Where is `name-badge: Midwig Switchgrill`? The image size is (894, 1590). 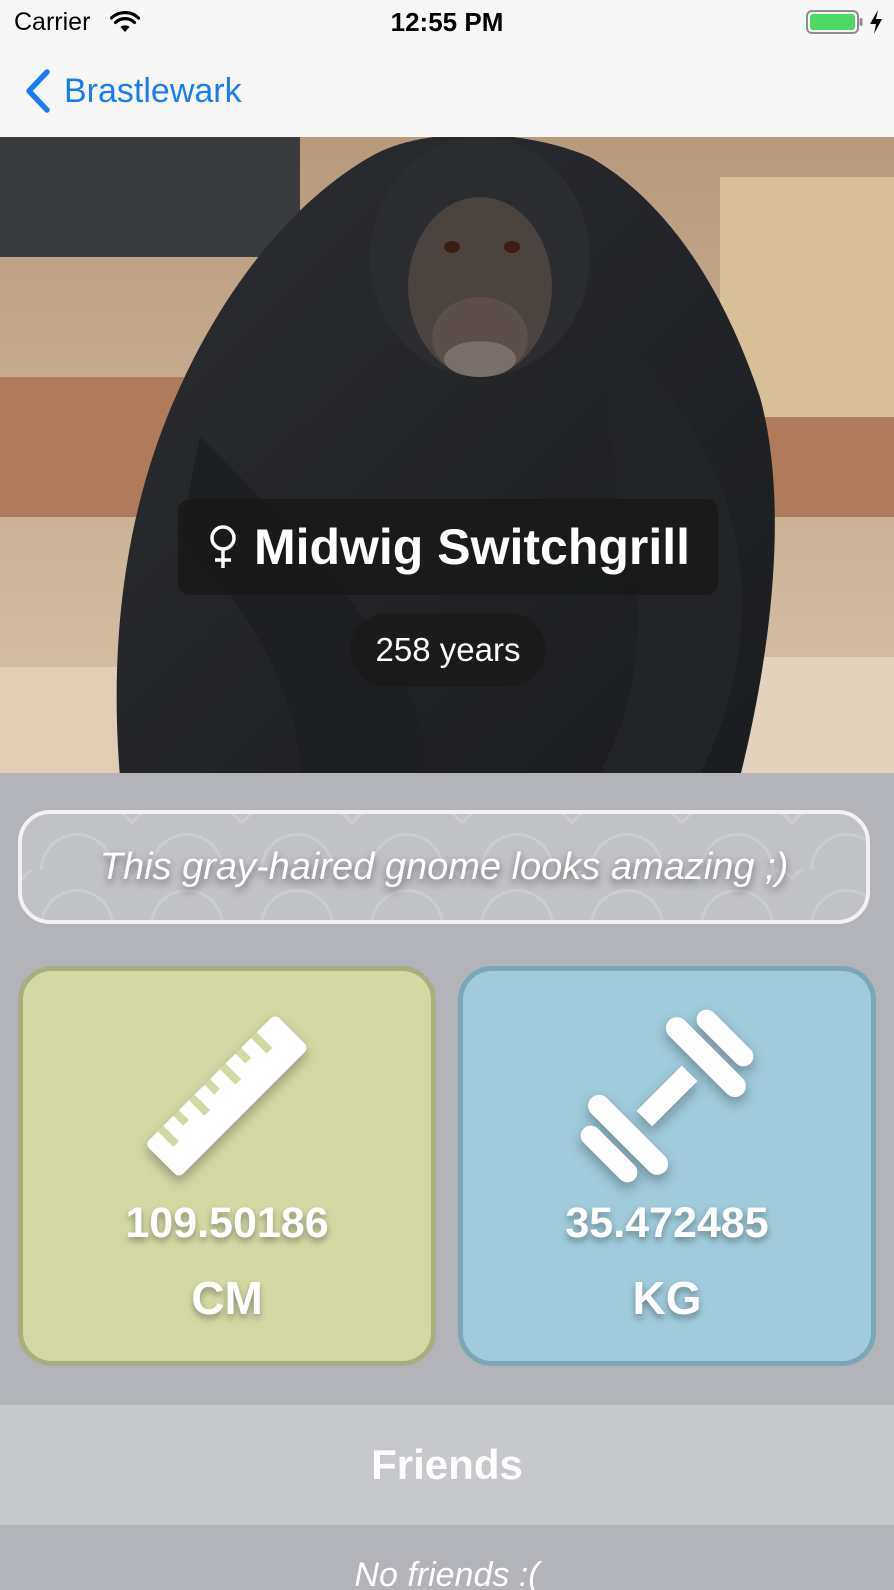 name-badge: Midwig Switchgrill is located at coordinates (448, 547).